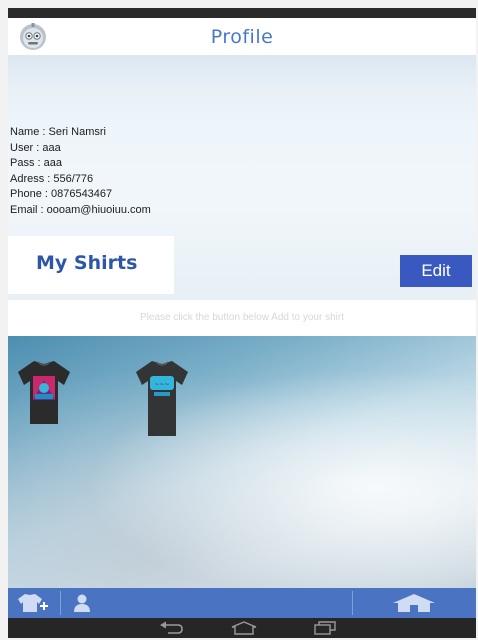 The height and width of the screenshot is (640, 478). I want to click on system-navigation-bar, so click(242, 628).